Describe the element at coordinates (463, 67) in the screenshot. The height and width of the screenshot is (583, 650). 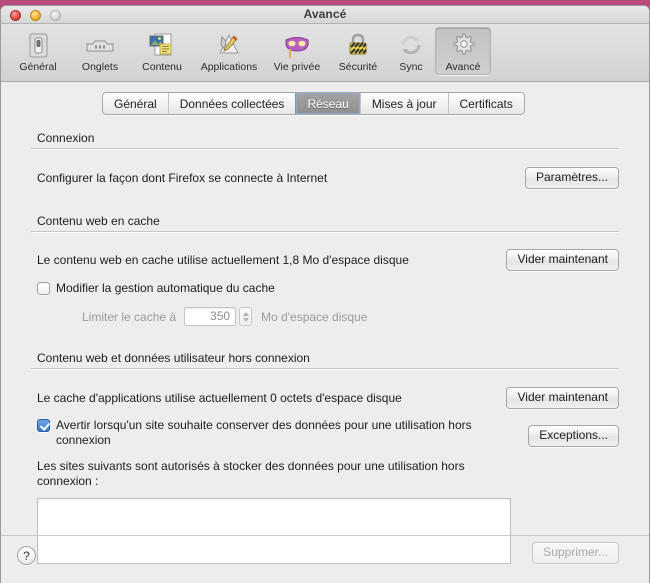
I see `toolbar-item-label: Avancé` at that location.